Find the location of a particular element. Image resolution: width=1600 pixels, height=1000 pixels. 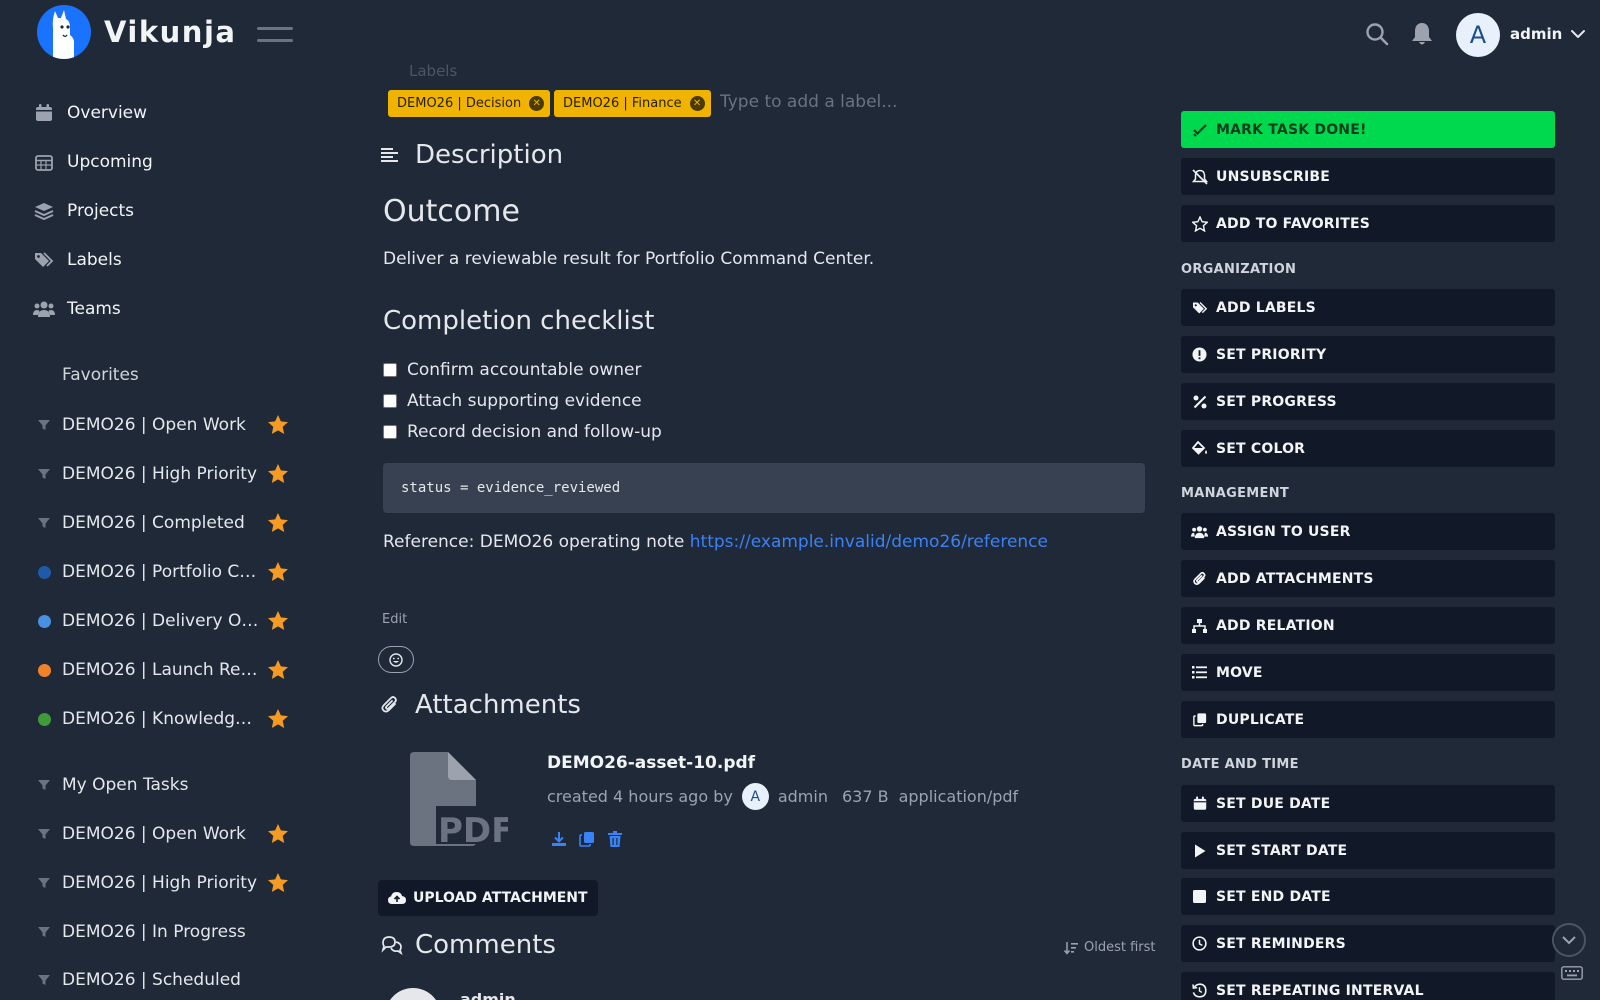

filter-item: My Open Tasks is located at coordinates (166, 785).